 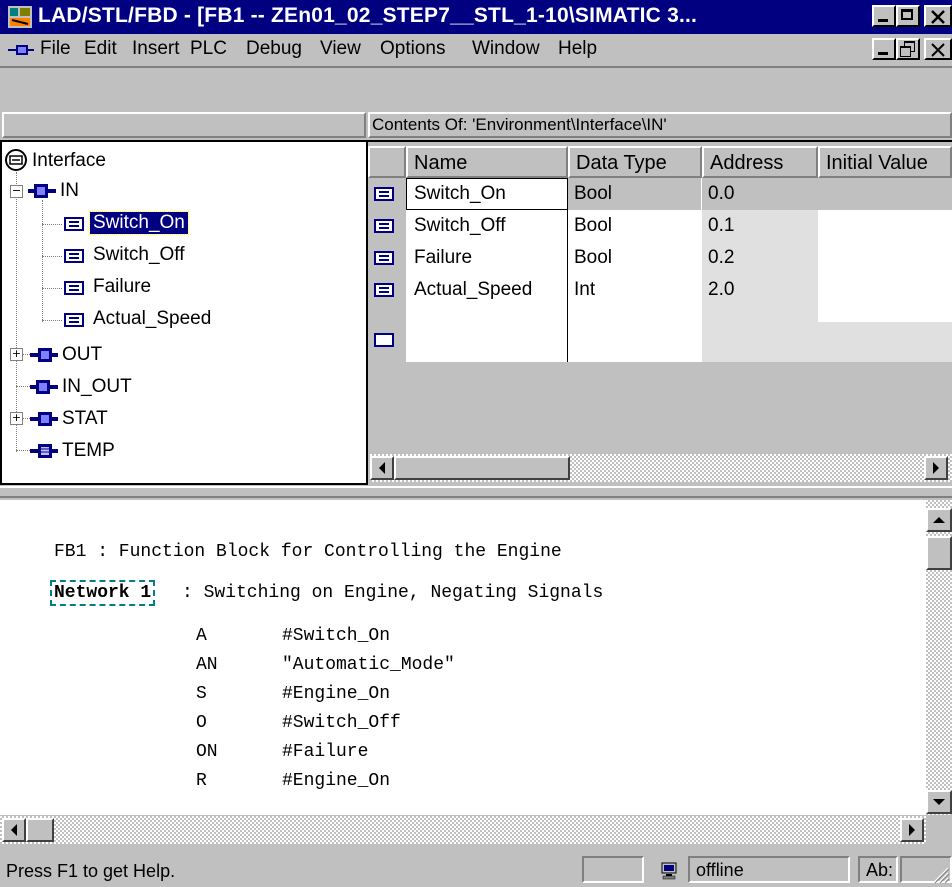 What do you see at coordinates (482, 468) in the screenshot?
I see `scroll-thumb` at bounding box center [482, 468].